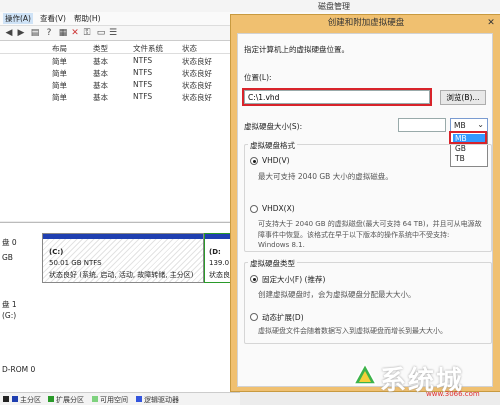 Image resolution: width=500 pixels, height=405 pixels. I want to click on header-divider, so click(120, 53).